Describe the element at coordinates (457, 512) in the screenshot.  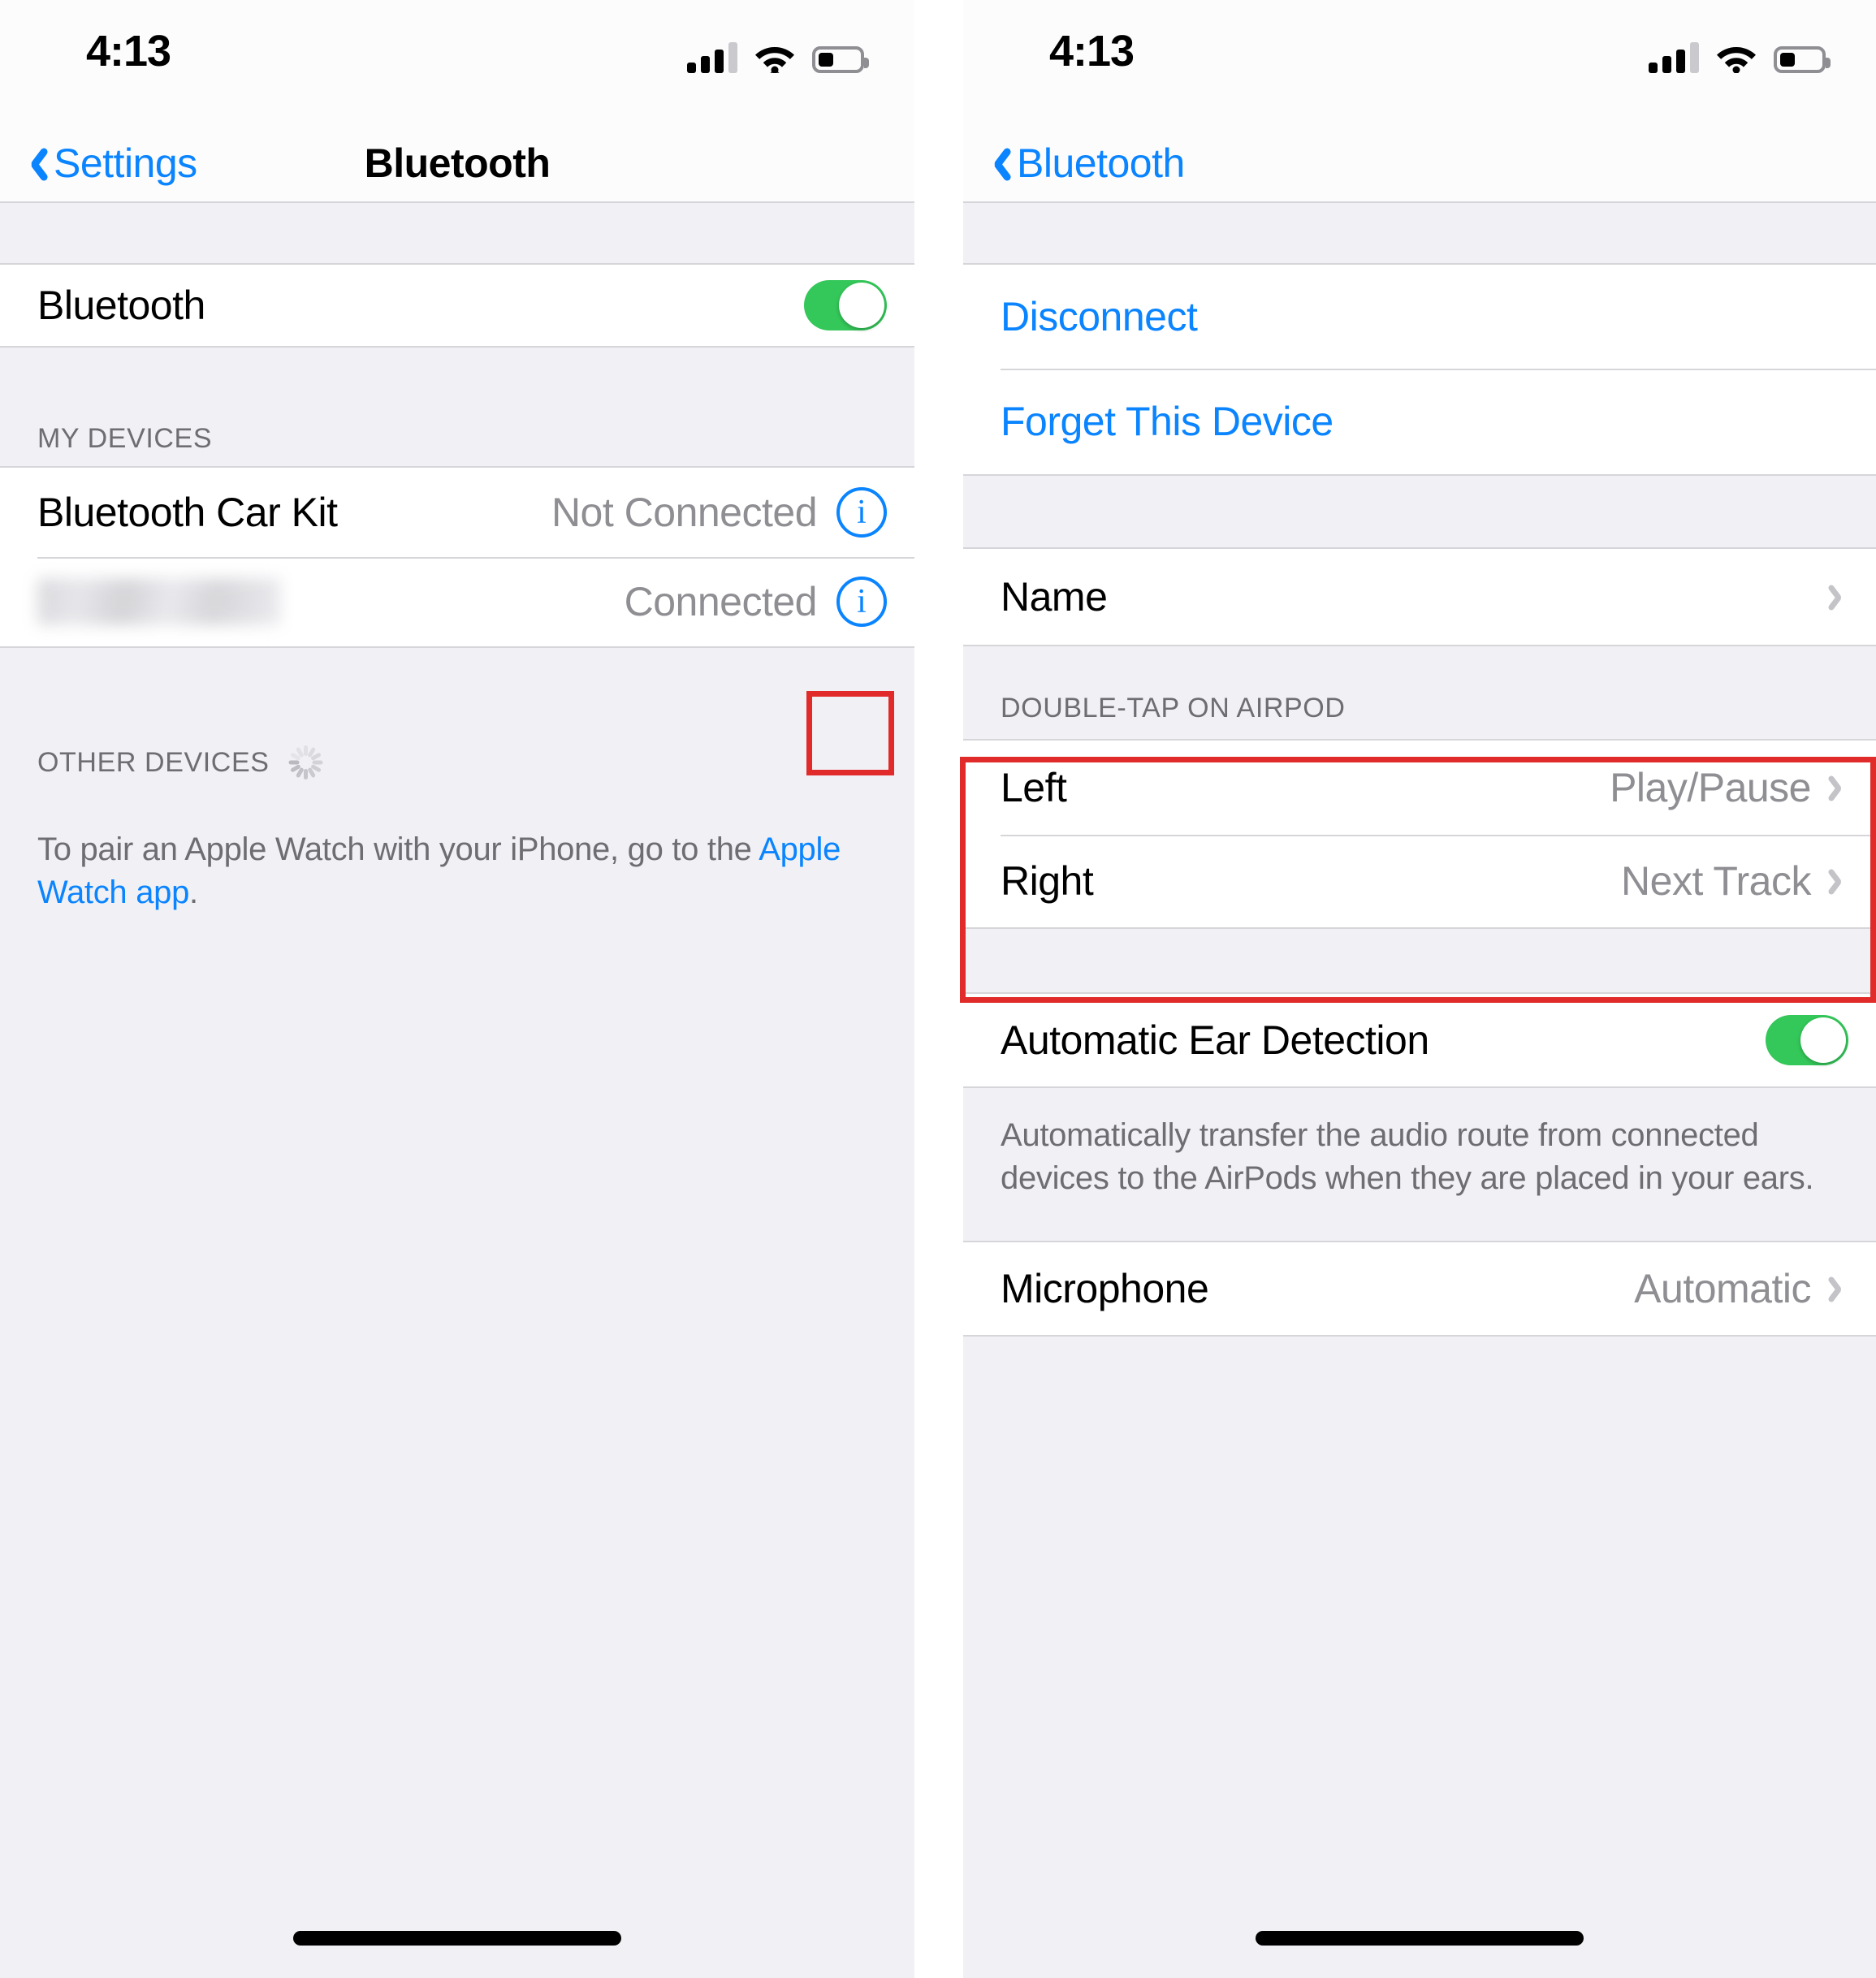
I see `device-row-bluetooth-car-kit: Bluetooth Car Kit Not Connected i` at that location.